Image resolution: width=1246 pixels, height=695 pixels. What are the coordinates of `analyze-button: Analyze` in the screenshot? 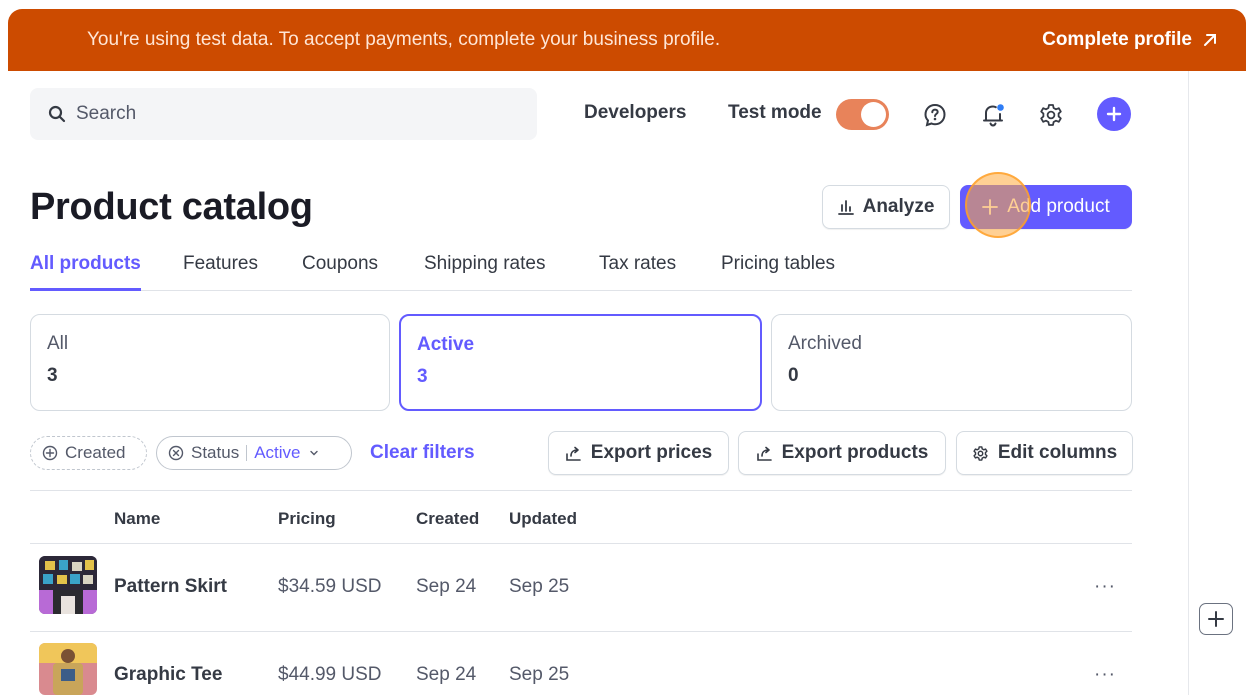 It's located at (886, 207).